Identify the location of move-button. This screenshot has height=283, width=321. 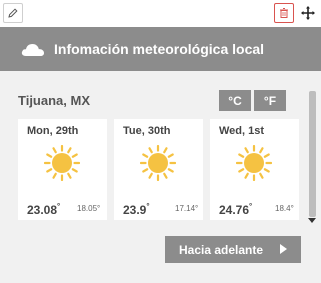
(308, 13).